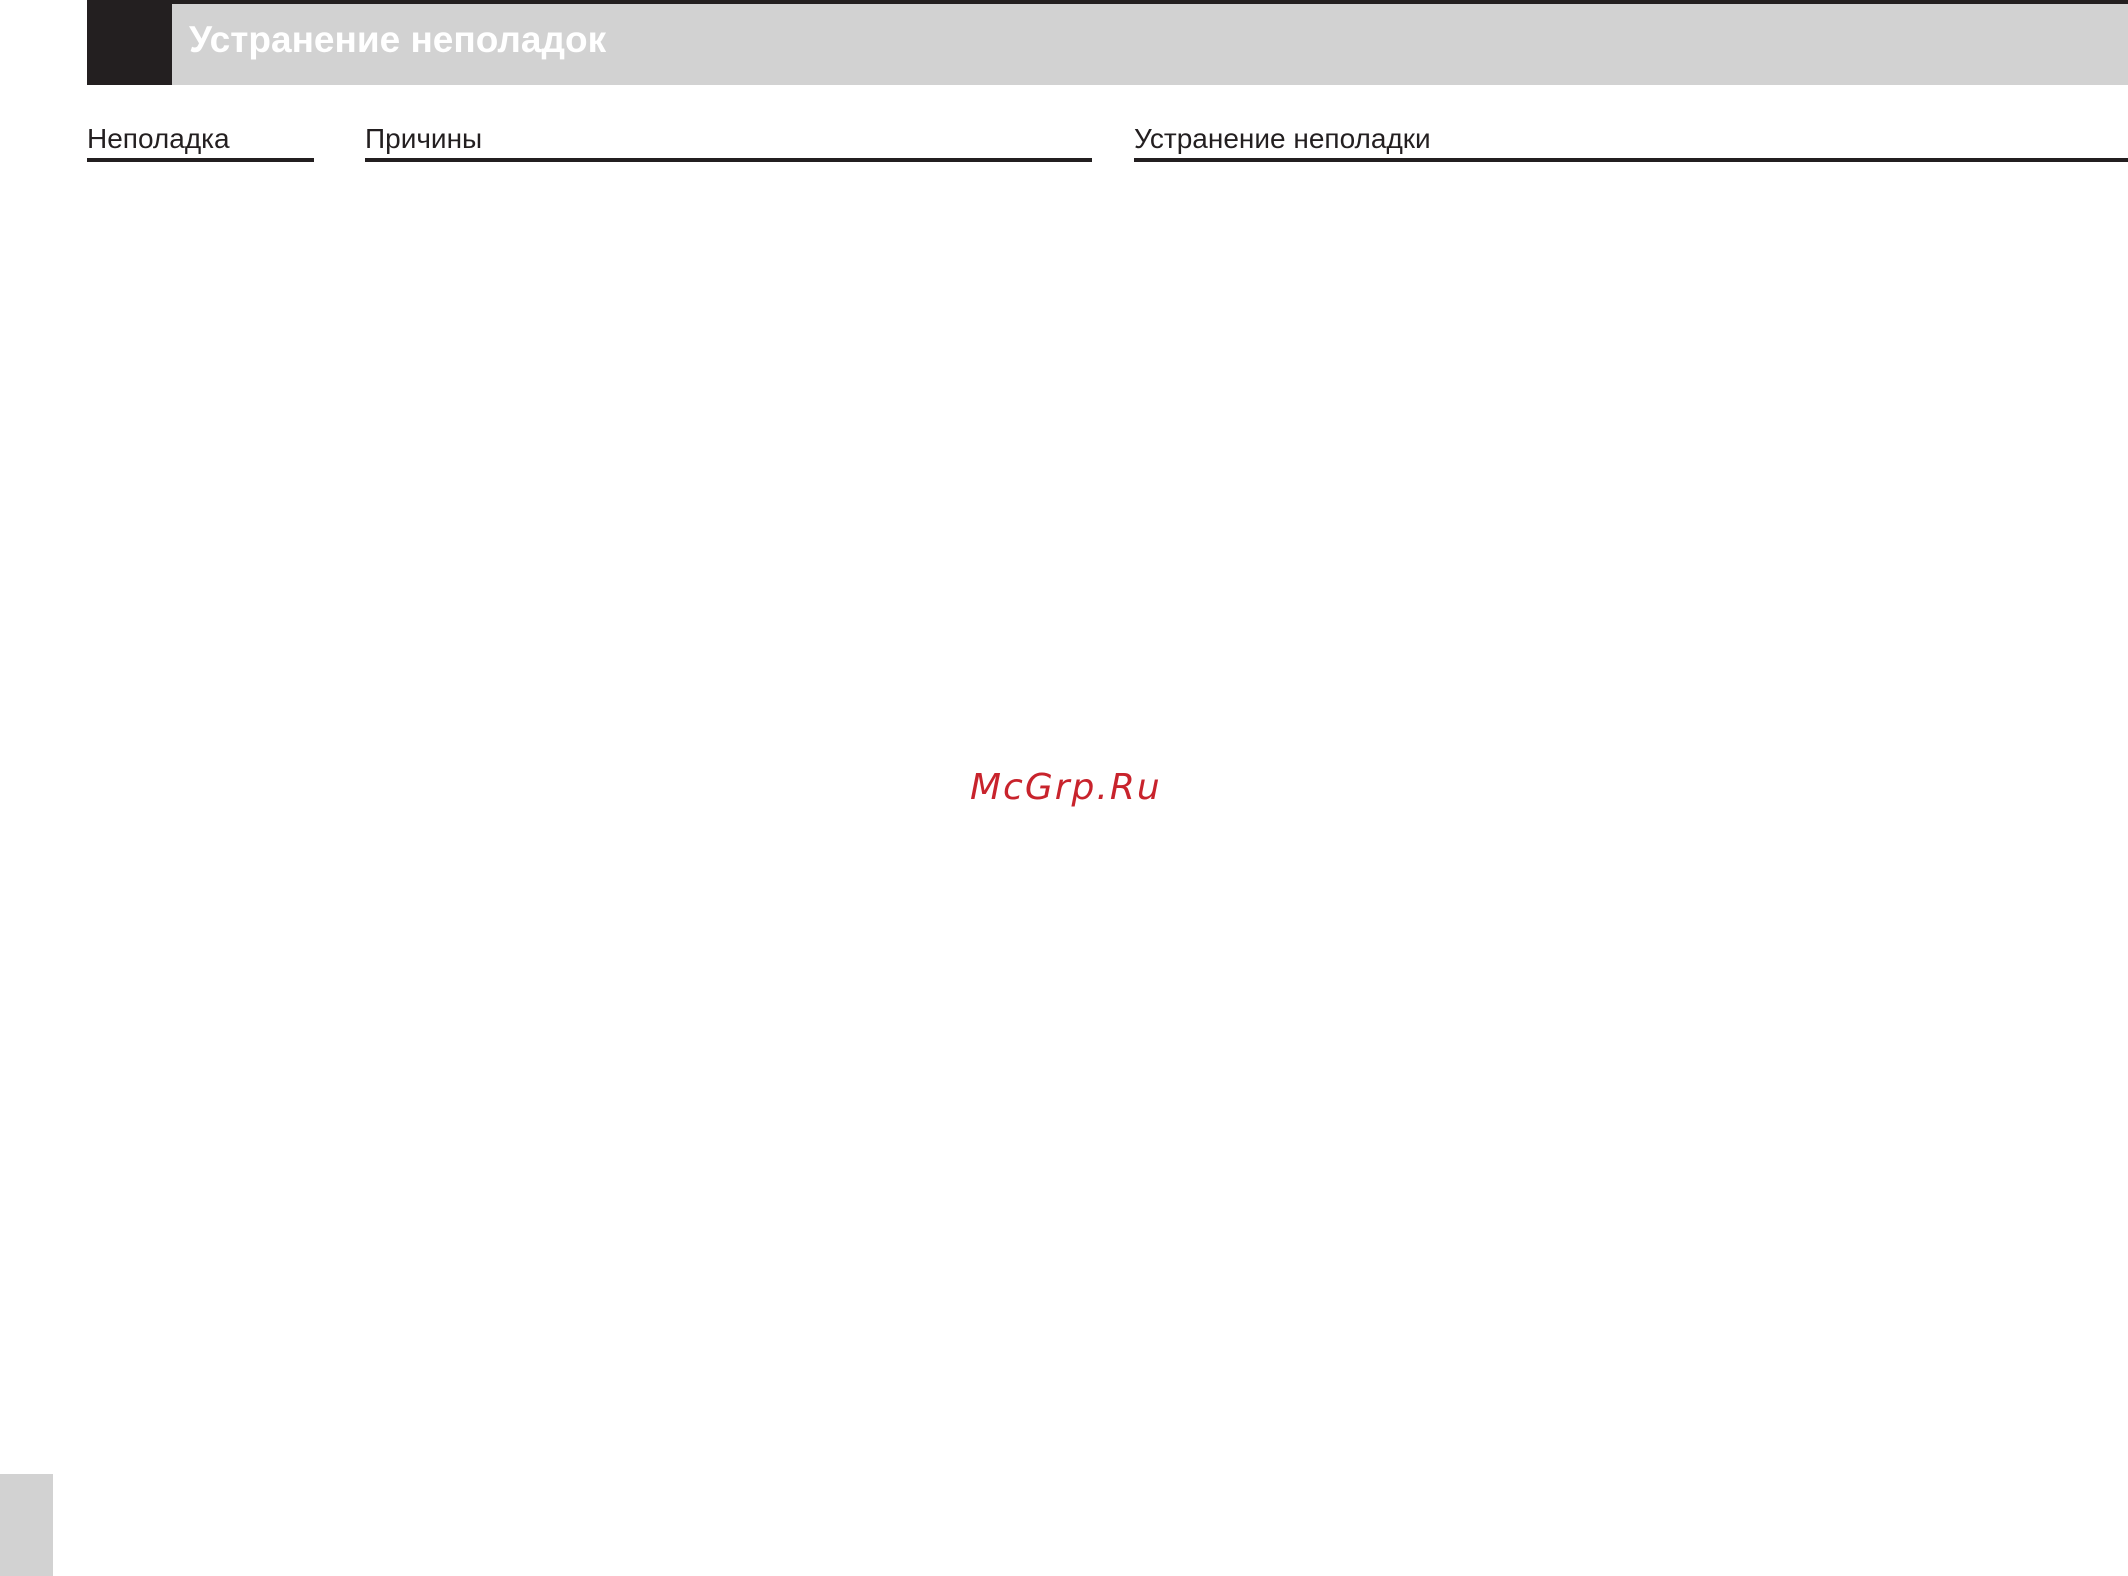 The width and height of the screenshot is (2128, 1576). What do you see at coordinates (26, 1525) in the screenshot?
I see `page-edge-tab` at bounding box center [26, 1525].